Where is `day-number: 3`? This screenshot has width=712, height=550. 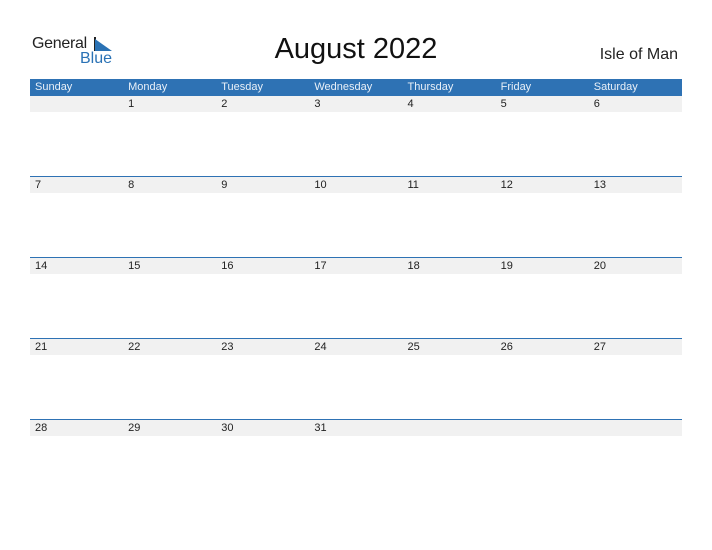
day-number: 3 is located at coordinates (317, 104).